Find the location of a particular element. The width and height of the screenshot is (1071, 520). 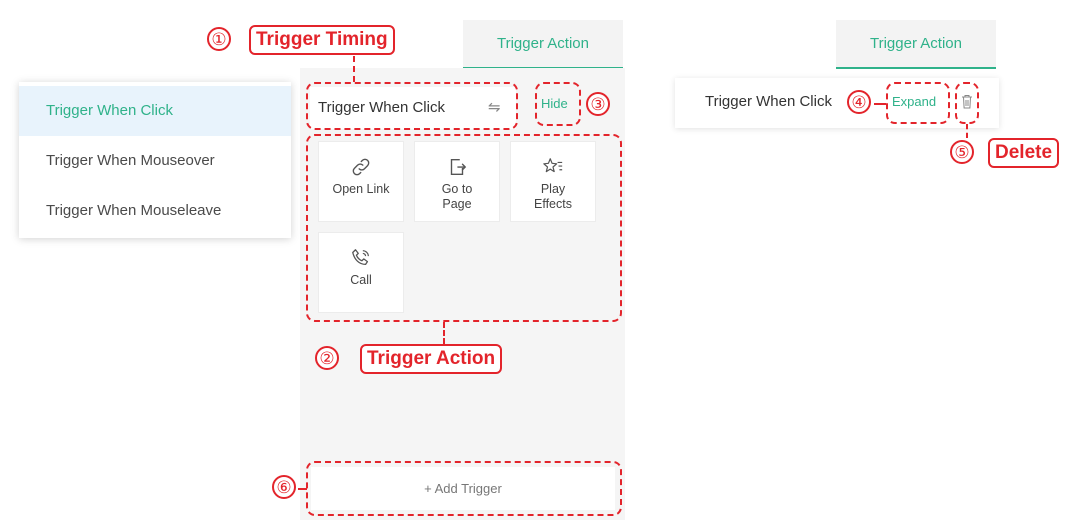

highlight-add-trigger is located at coordinates (464, 488).